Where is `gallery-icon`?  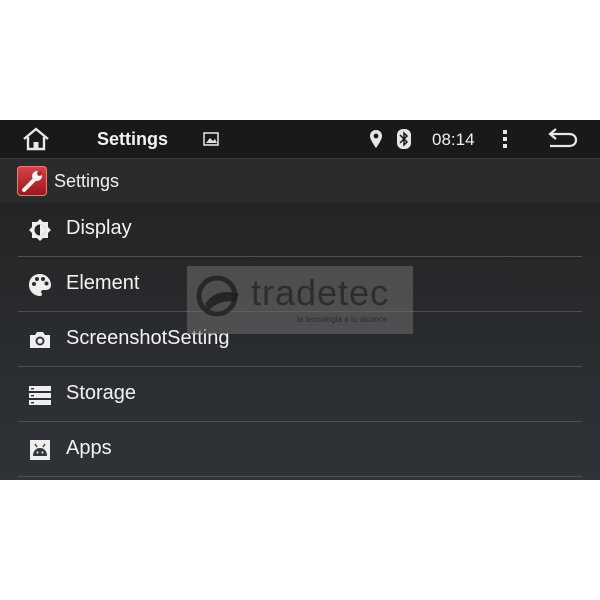 gallery-icon is located at coordinates (211, 139).